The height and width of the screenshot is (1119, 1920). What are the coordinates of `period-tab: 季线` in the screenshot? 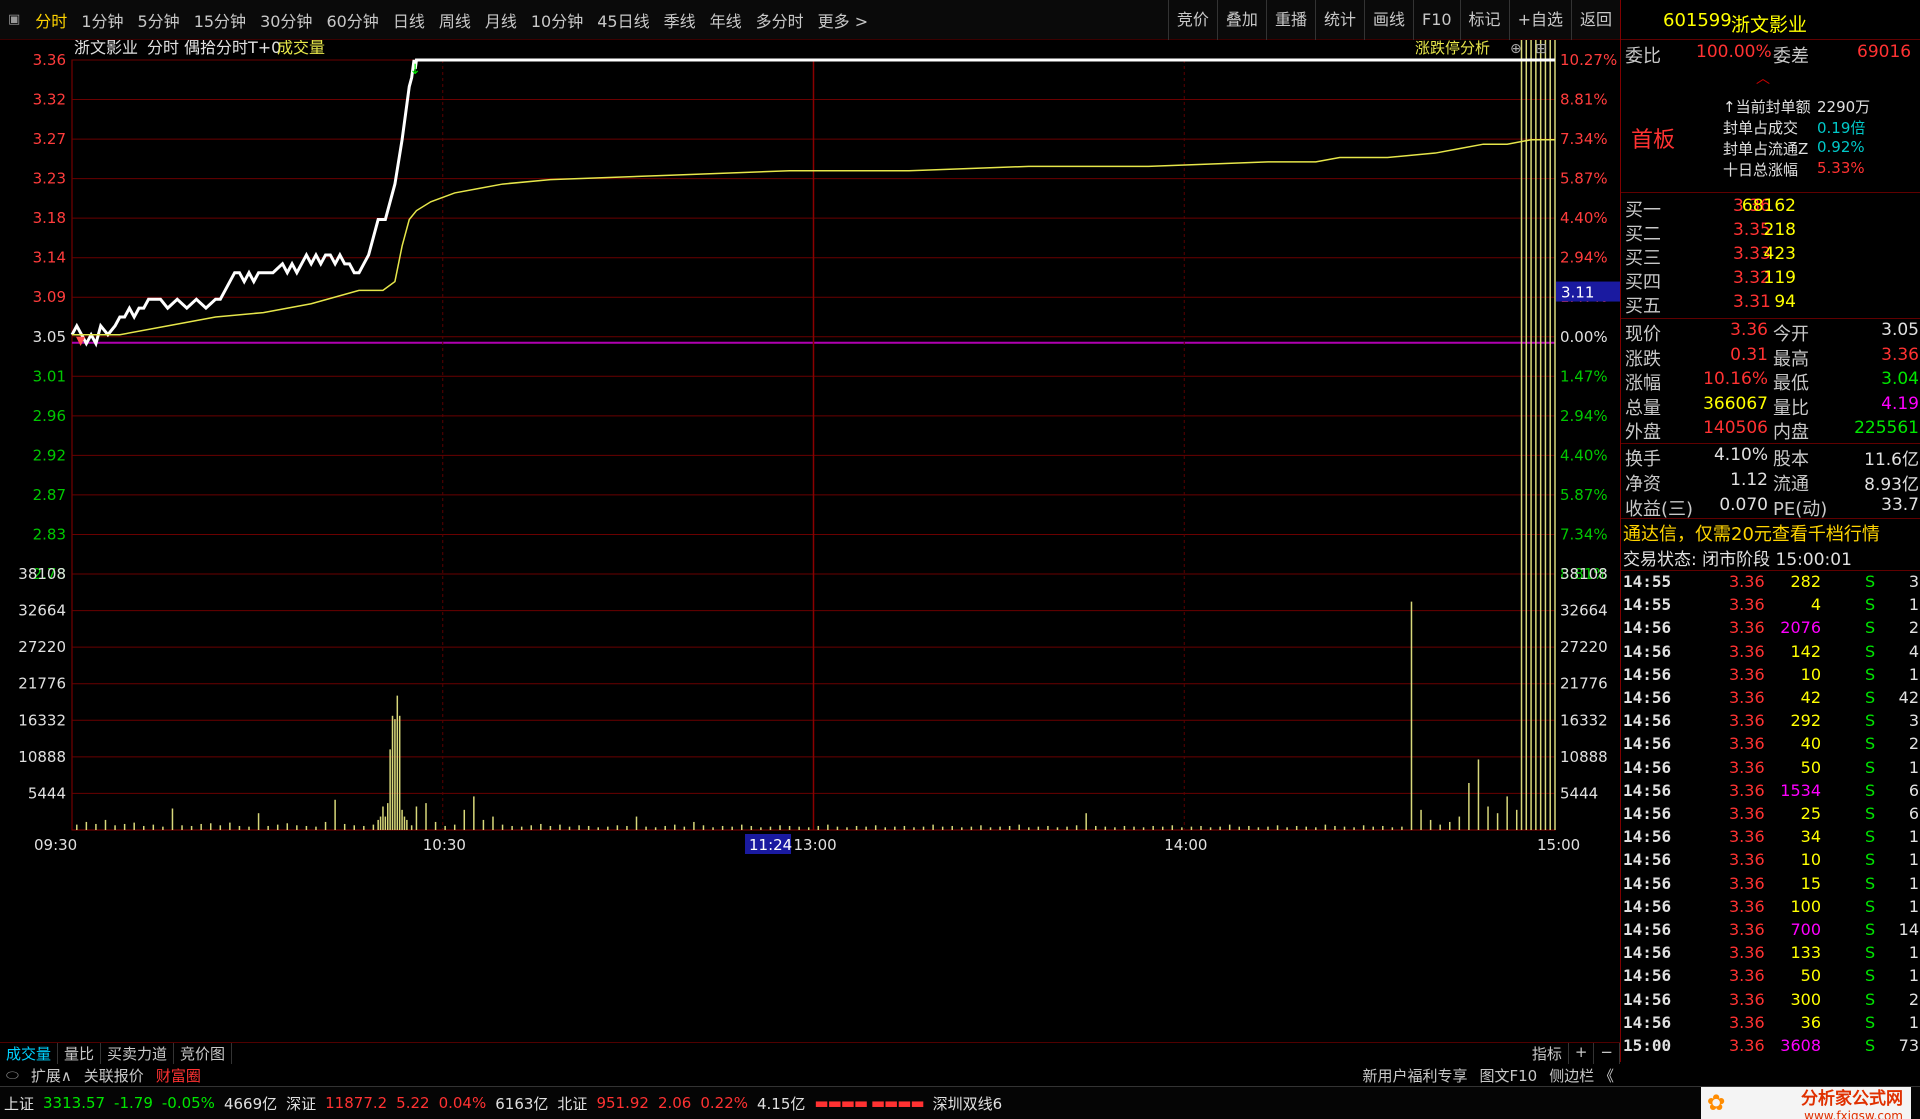 It's located at (680, 20).